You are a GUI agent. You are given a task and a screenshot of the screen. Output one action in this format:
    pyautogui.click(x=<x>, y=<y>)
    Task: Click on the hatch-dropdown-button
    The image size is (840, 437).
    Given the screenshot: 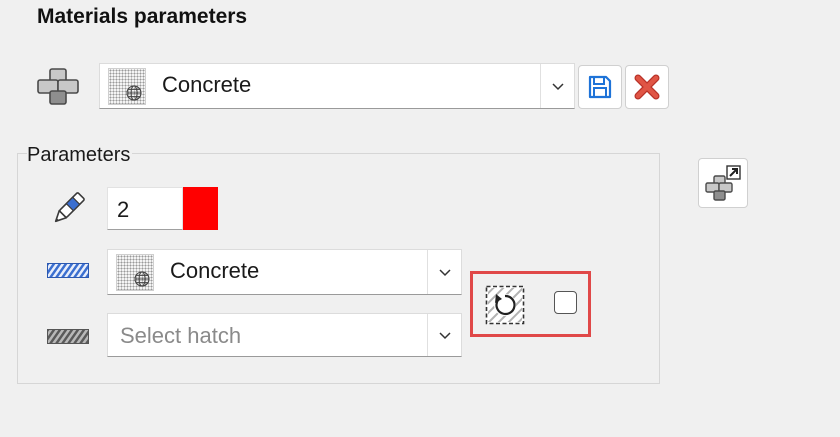 What is the action you would take?
    pyautogui.click(x=444, y=272)
    